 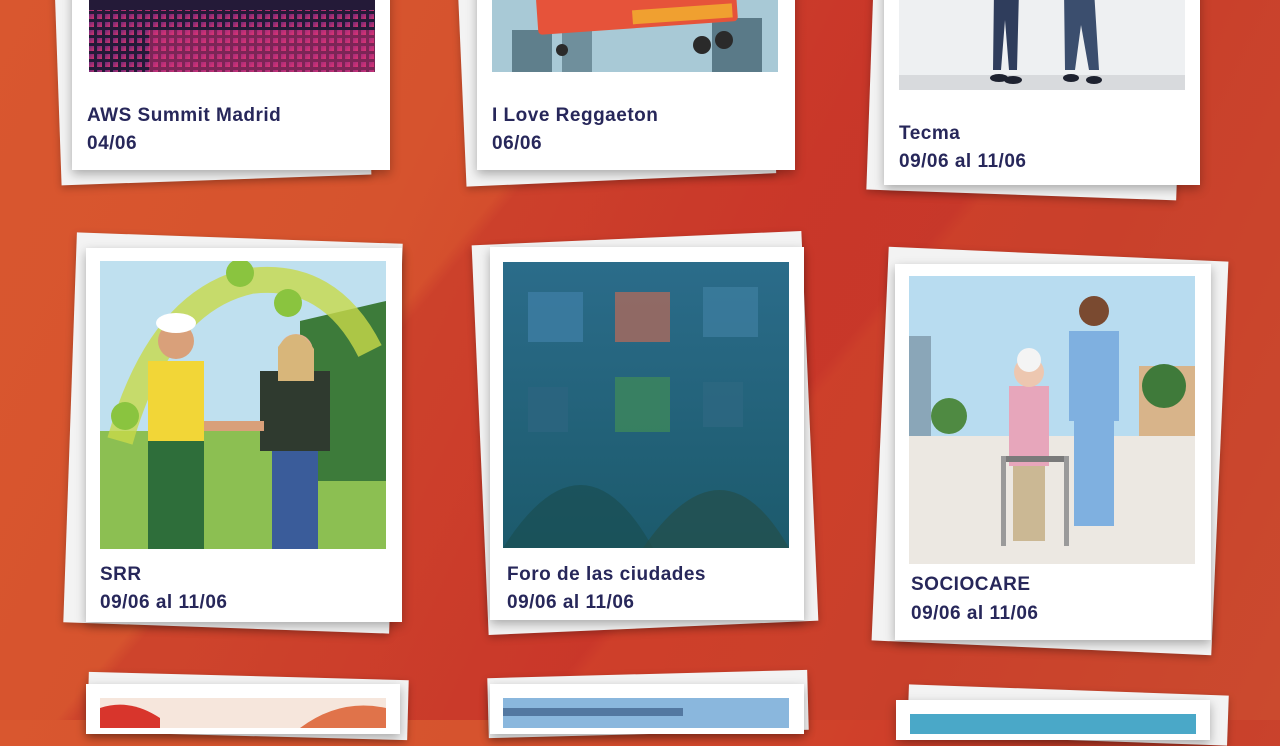 What do you see at coordinates (112, 143) in the screenshot?
I see `event-date: 04/06` at bounding box center [112, 143].